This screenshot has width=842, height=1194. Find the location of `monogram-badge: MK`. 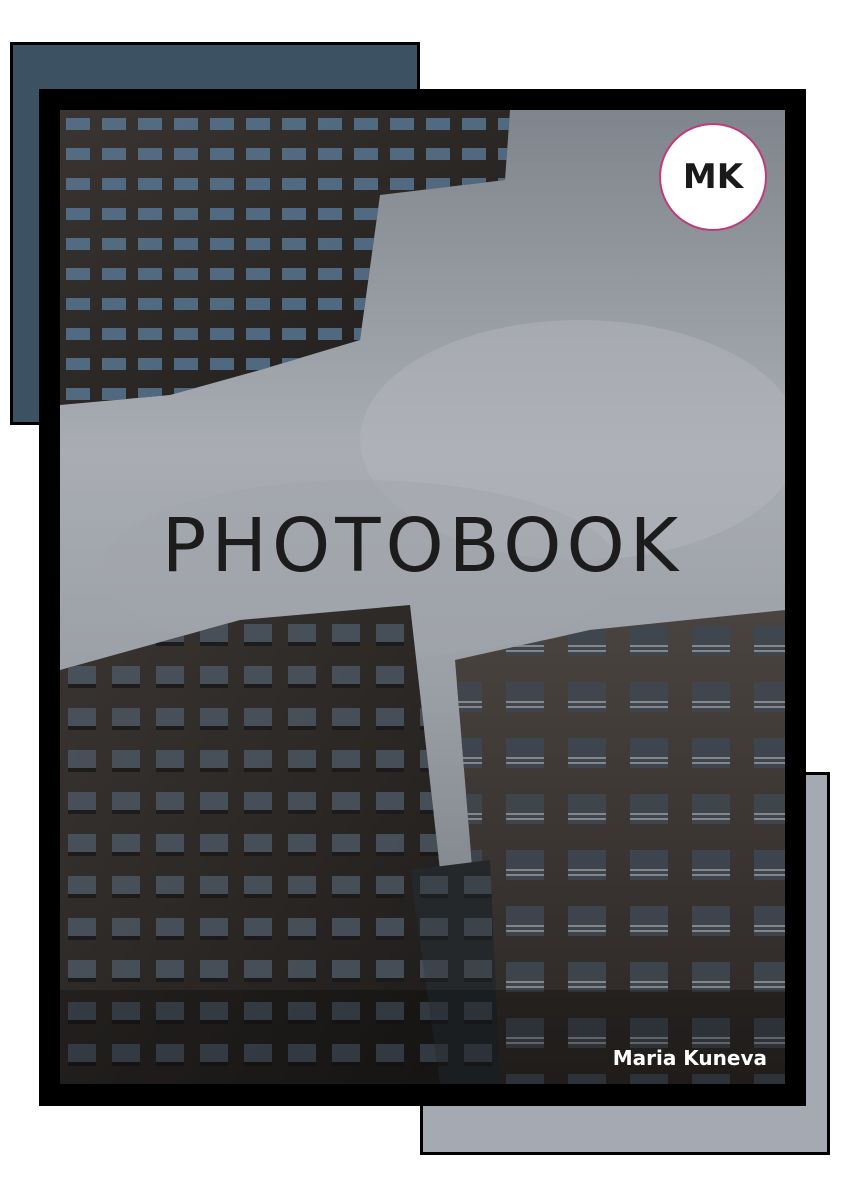

monogram-badge: MK is located at coordinates (713, 177).